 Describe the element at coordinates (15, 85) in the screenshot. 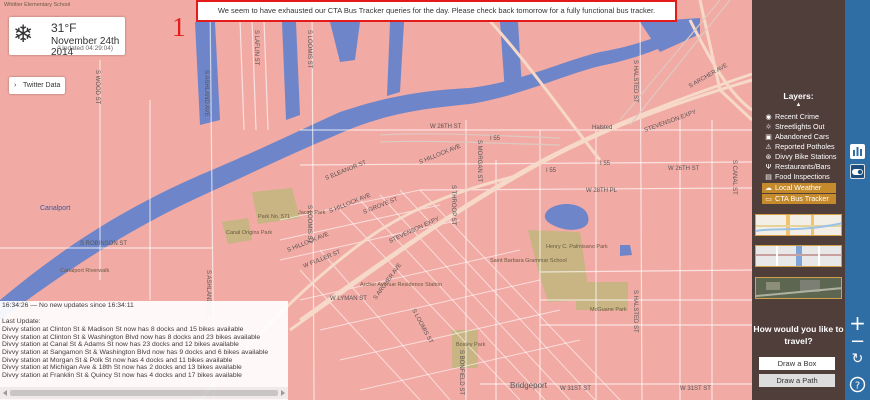

I see `chevron-right-icon: ›` at that location.